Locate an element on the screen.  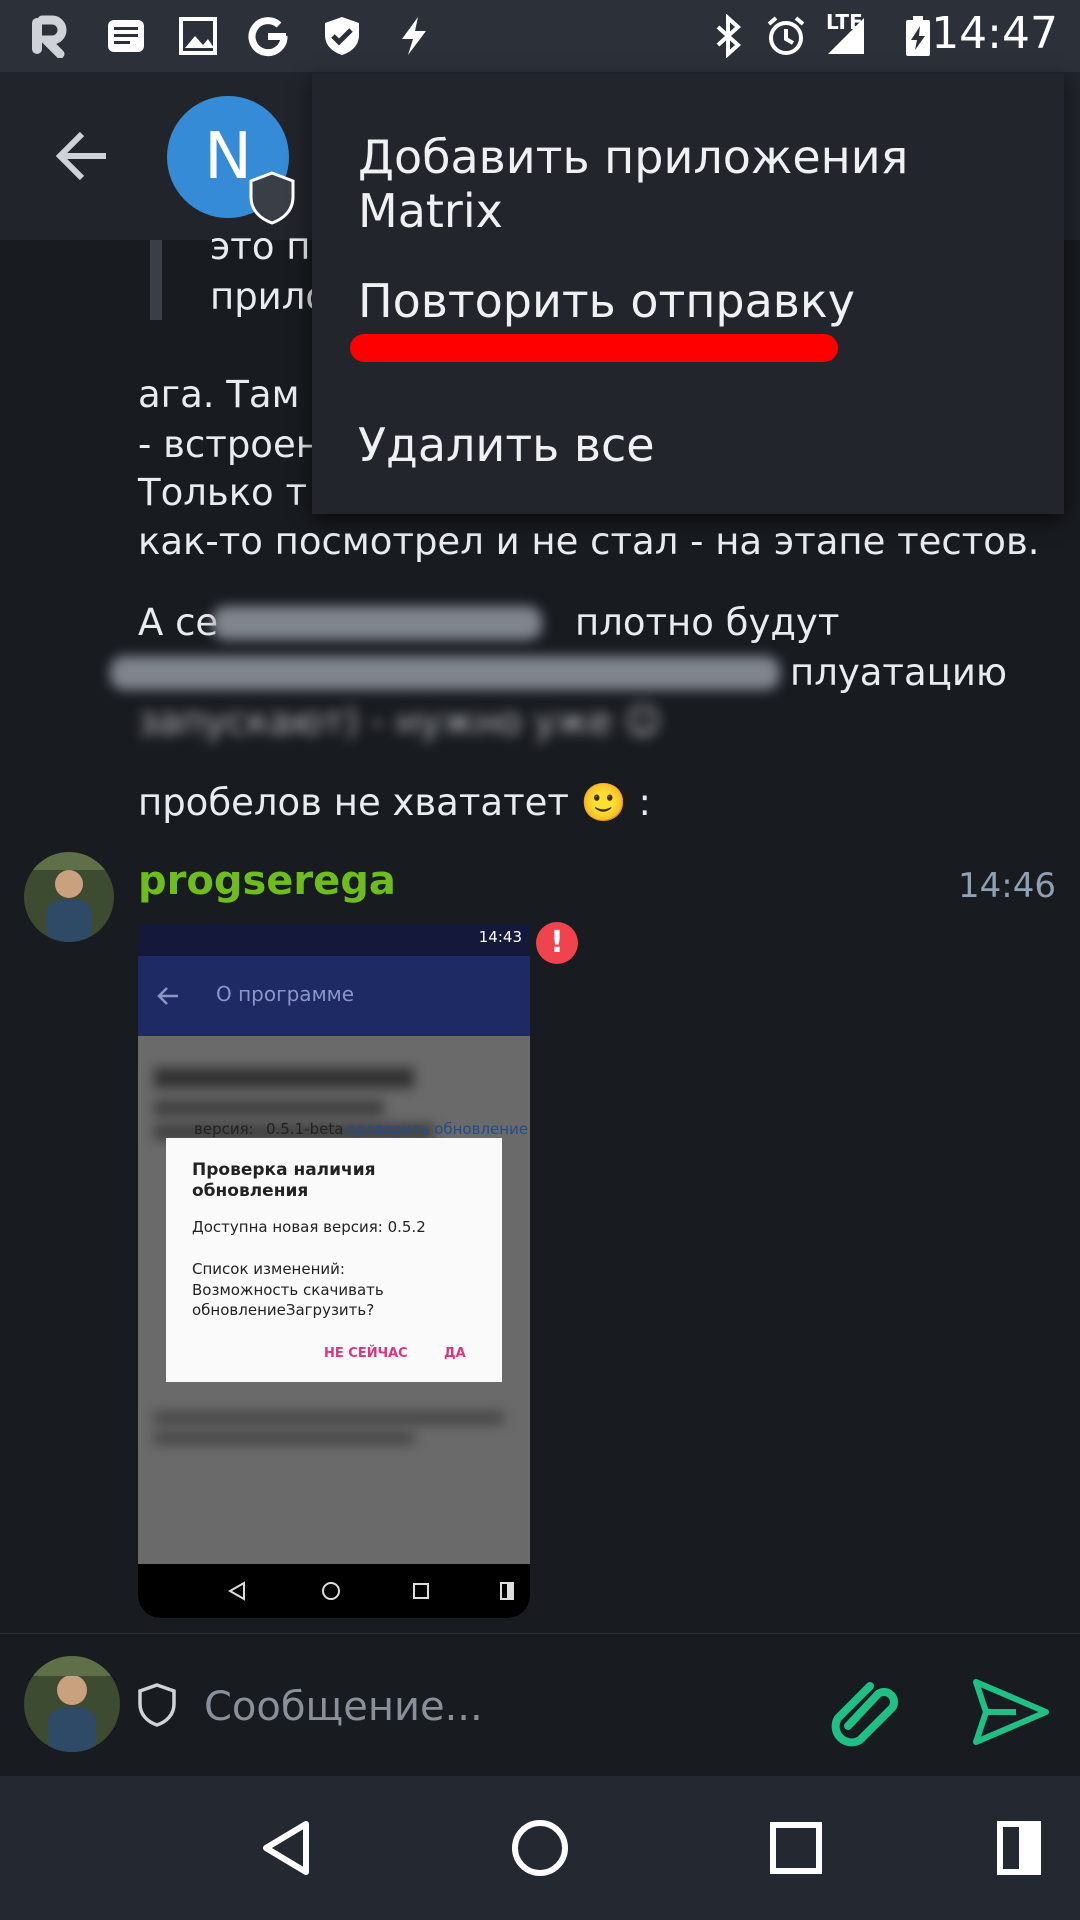
attachment-nav-home-icon is located at coordinates (331, 1591).